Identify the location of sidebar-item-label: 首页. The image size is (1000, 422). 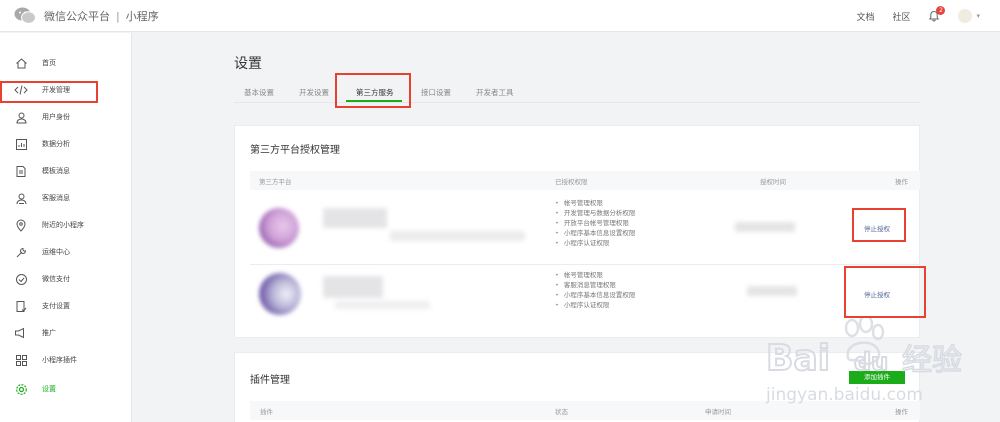
(49, 63).